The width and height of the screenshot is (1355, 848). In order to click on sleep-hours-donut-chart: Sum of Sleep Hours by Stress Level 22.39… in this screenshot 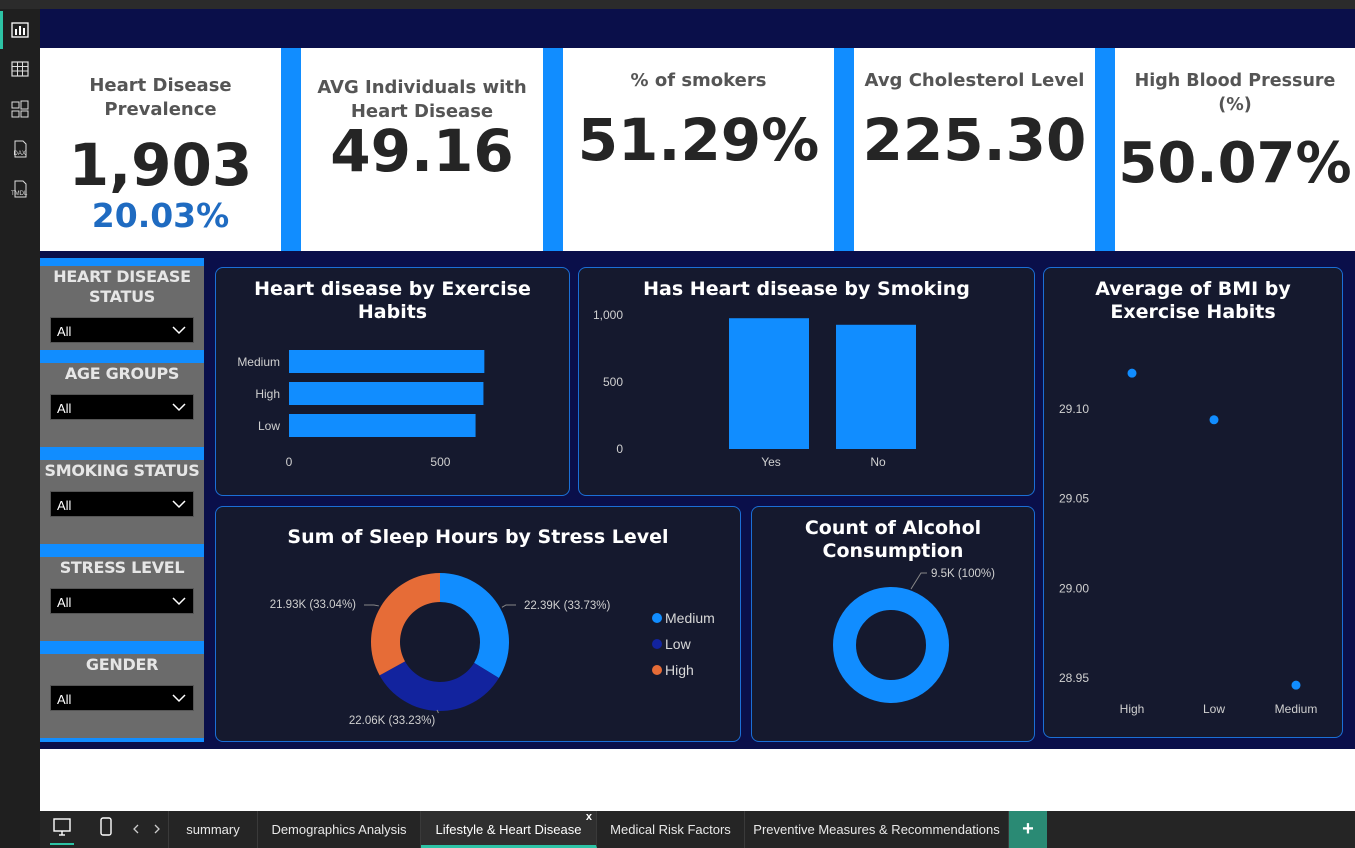, I will do `click(478, 624)`.